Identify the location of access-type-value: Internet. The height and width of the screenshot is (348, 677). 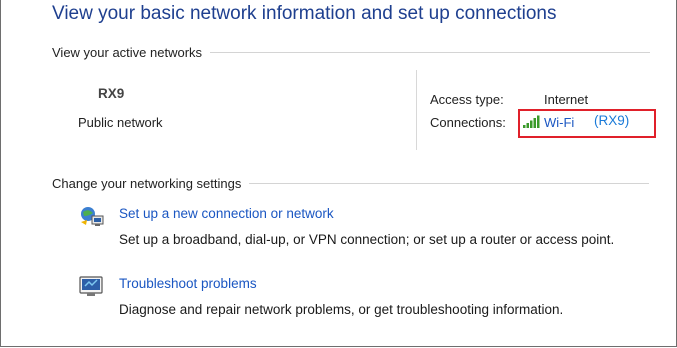
(566, 99).